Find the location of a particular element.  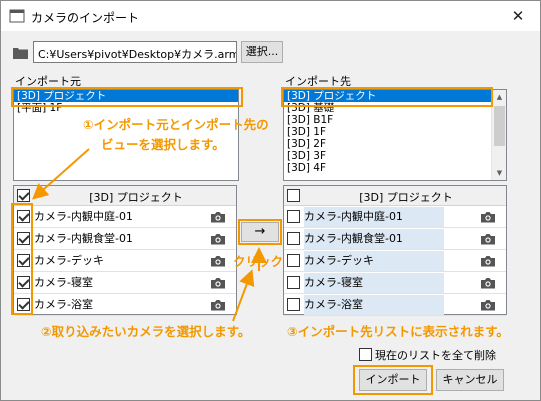

annotation-step2: ②取り込みたいカメラを選択します。 is located at coordinates (146, 331).